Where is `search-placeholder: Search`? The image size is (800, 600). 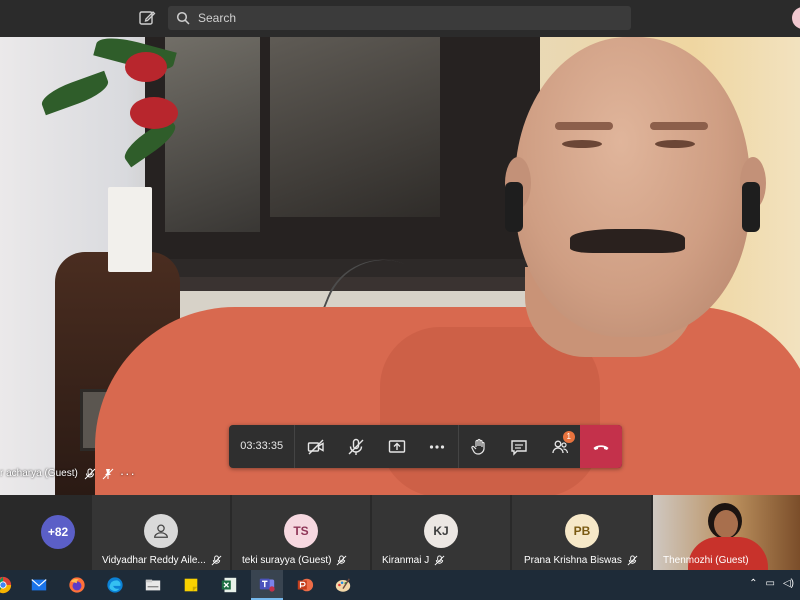 search-placeholder: Search is located at coordinates (217, 18).